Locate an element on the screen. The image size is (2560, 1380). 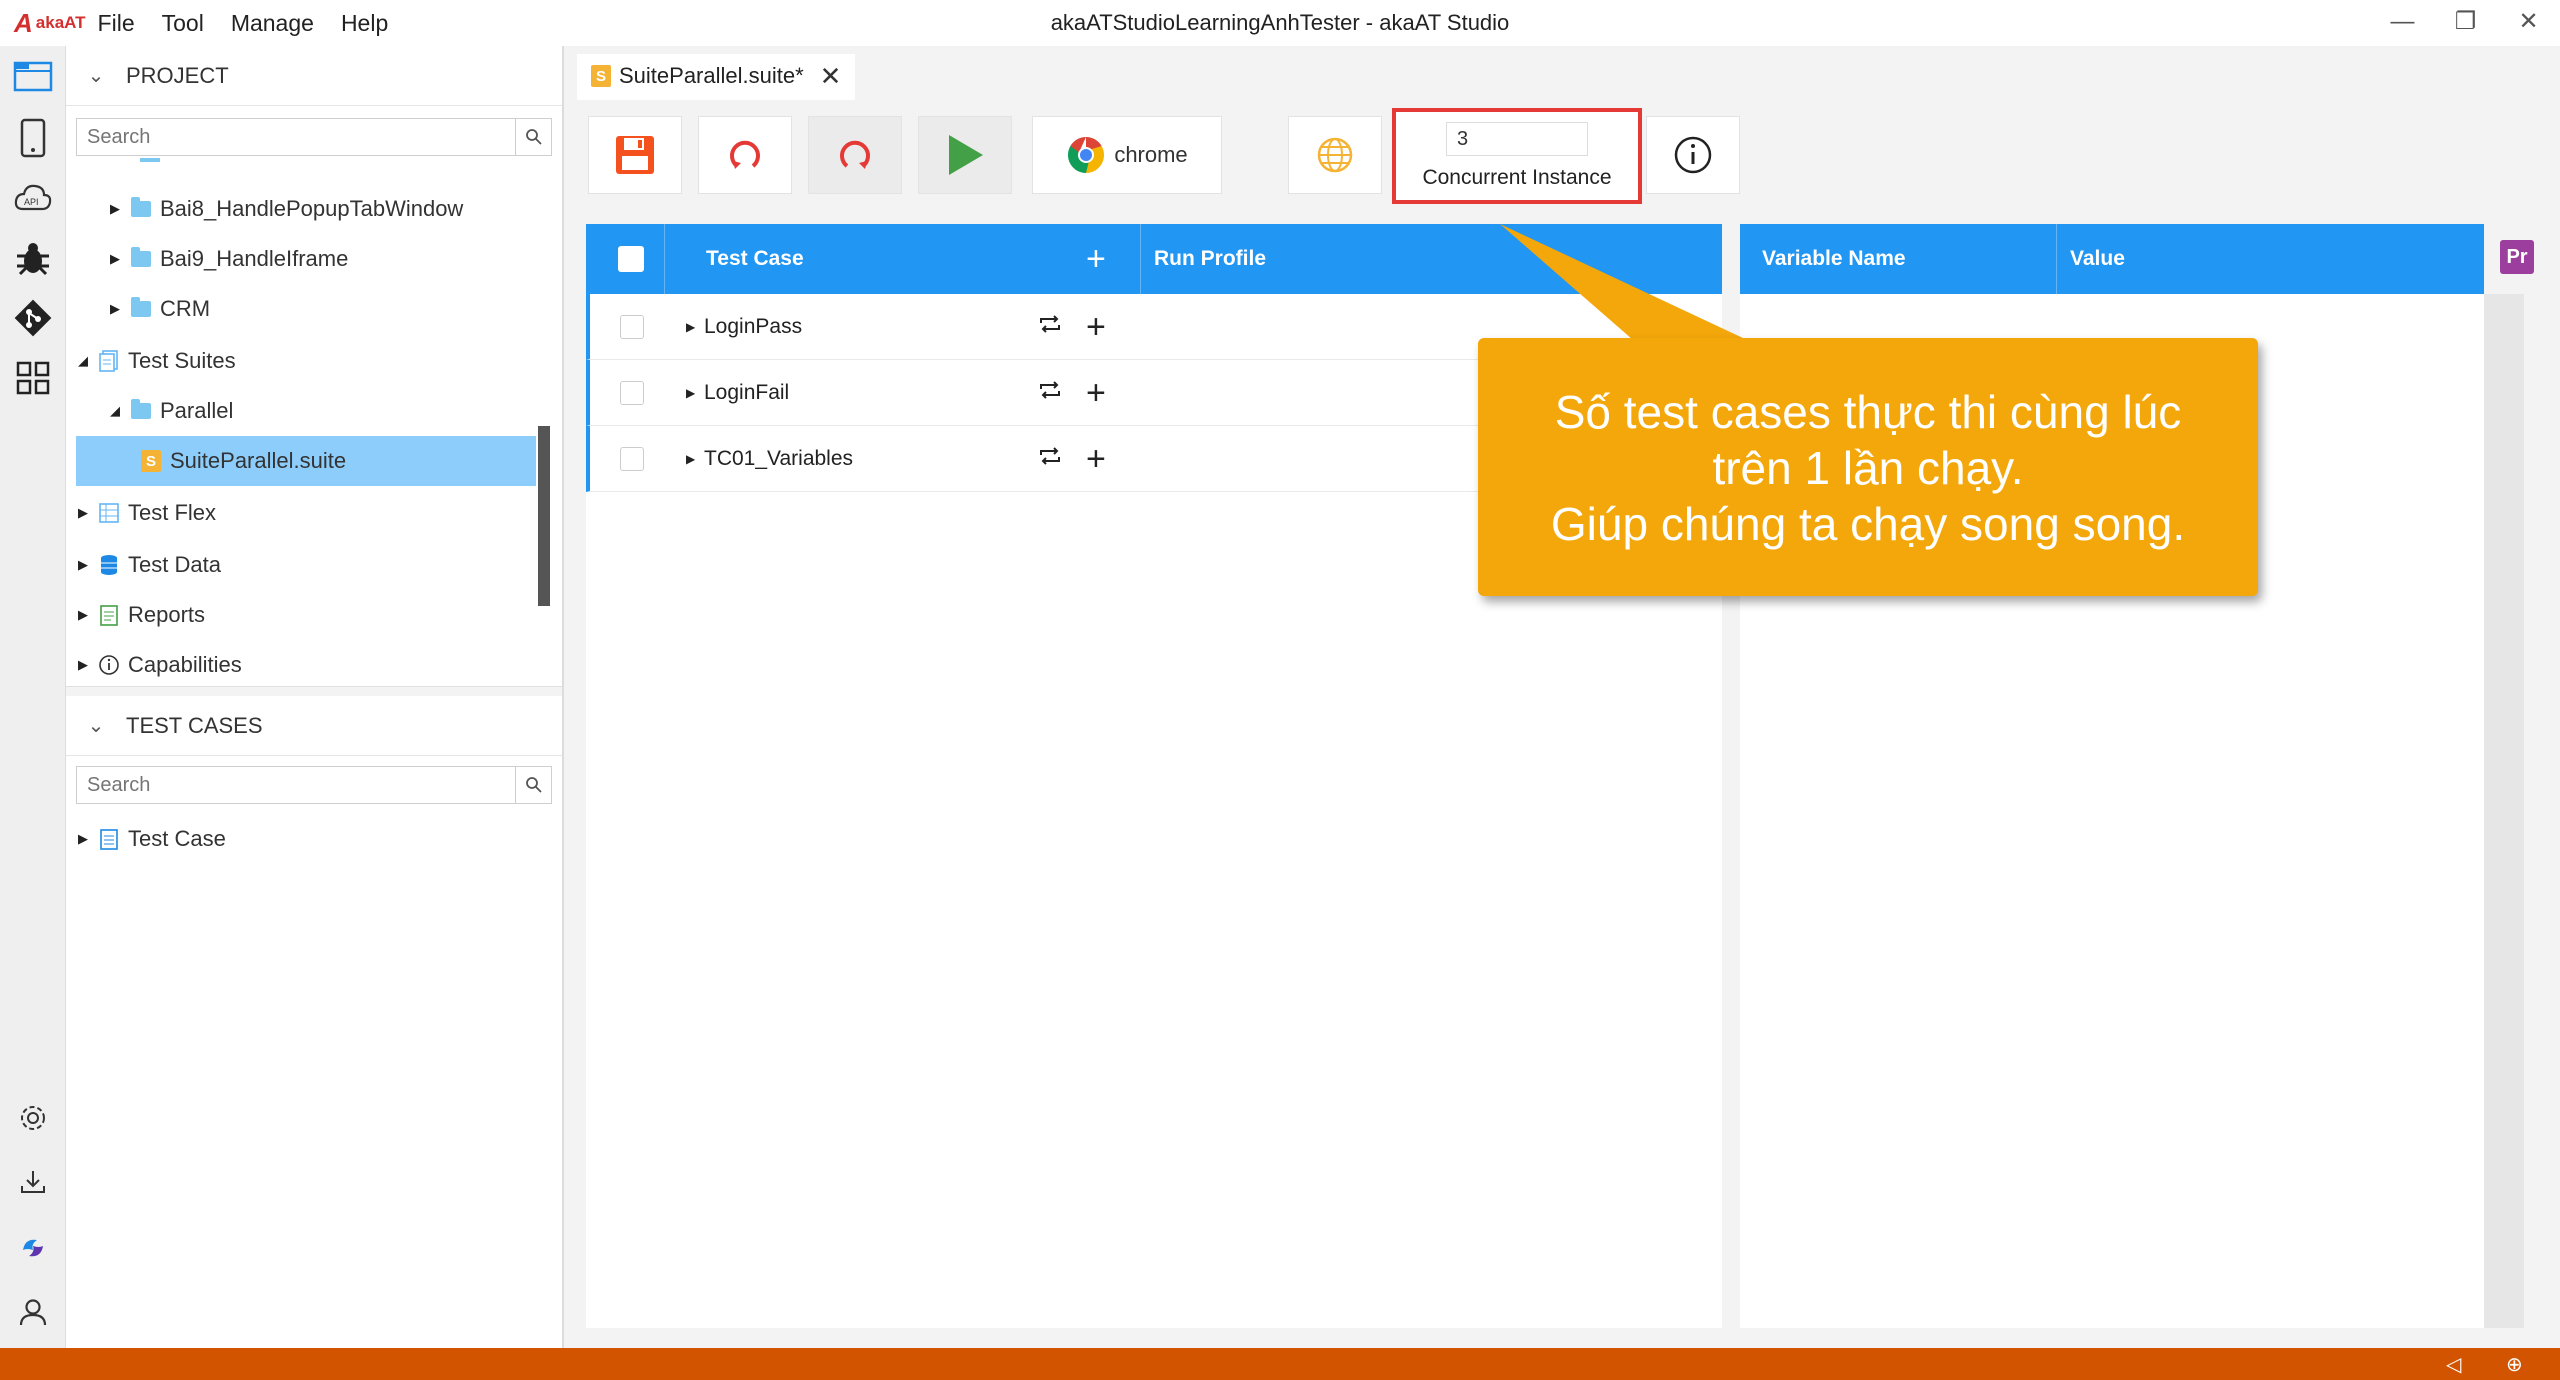
menu-file: File is located at coordinates (116, 23).